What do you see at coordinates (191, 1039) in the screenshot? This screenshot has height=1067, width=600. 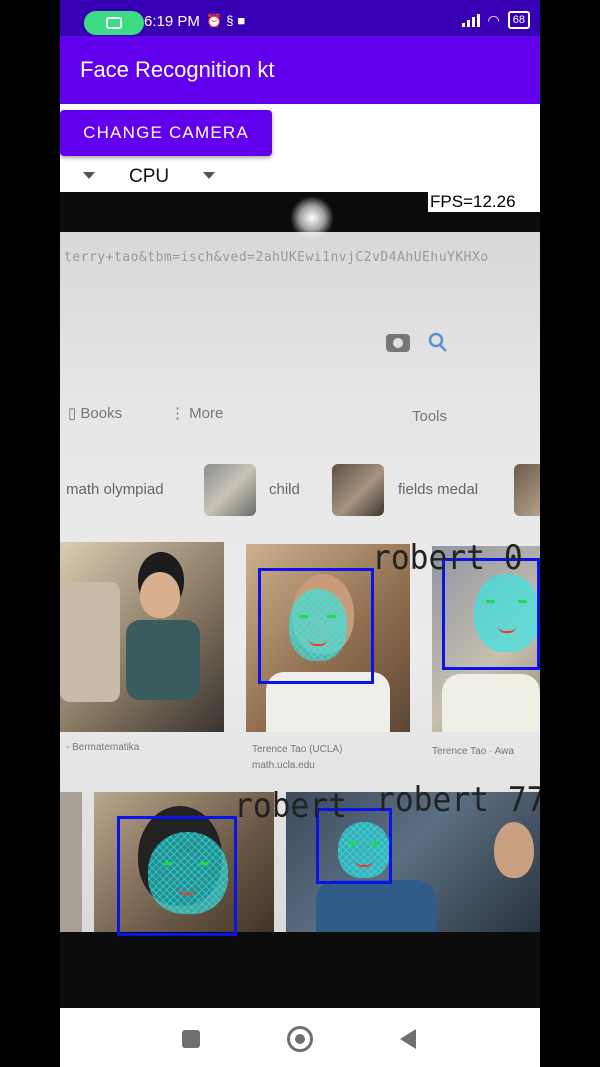 I see `recents-icon` at bounding box center [191, 1039].